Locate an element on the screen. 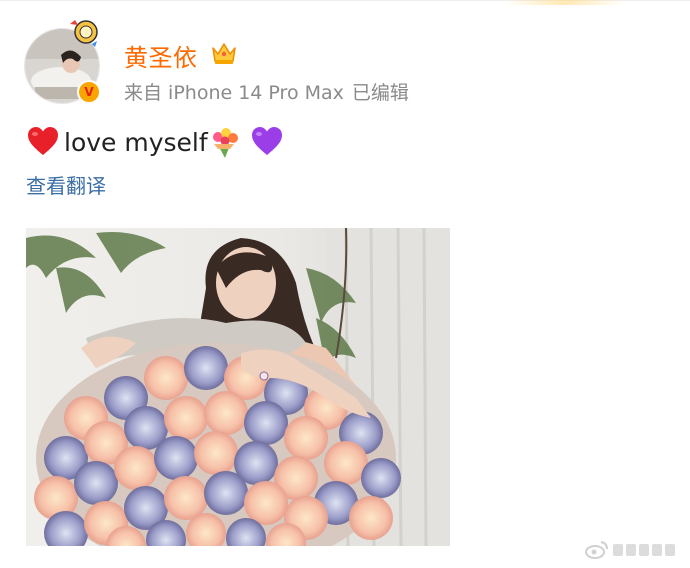 The height and width of the screenshot is (568, 690). post-meta: 来自 iPhone 14 Pro Max 已编辑 is located at coordinates (266, 91).